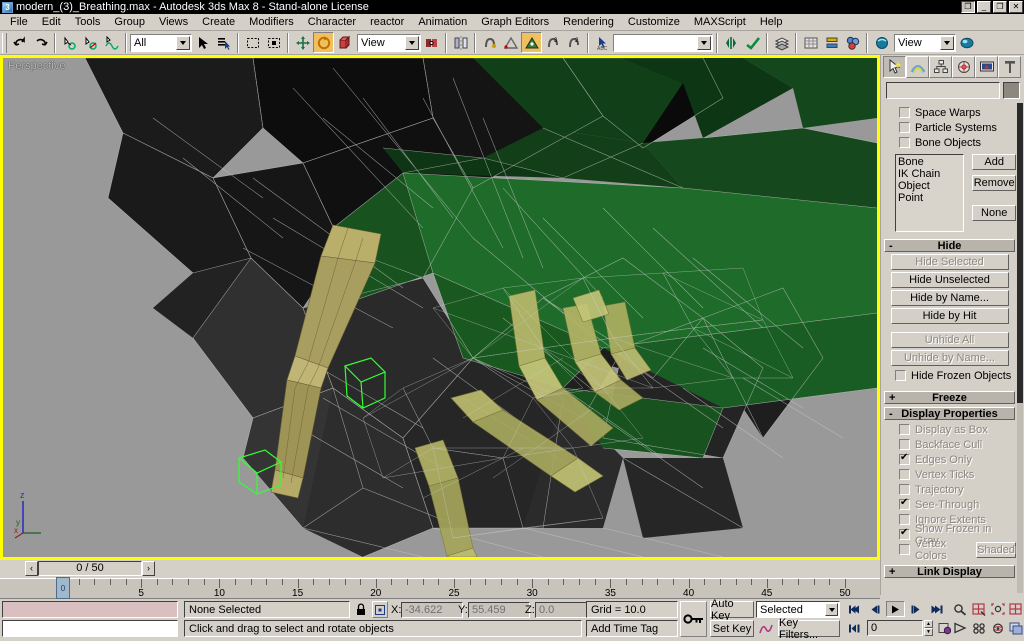 The height and width of the screenshot is (641, 1024). Describe the element at coordinates (731, 42) in the screenshot. I see `mirror-selected-objects-button` at that location.